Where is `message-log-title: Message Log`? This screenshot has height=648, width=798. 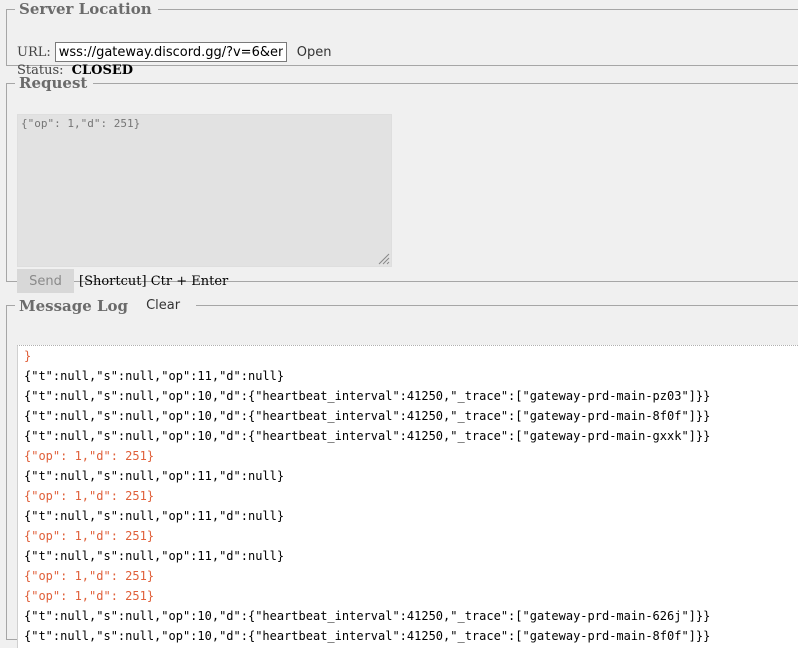 message-log-title: Message Log is located at coordinates (74, 305).